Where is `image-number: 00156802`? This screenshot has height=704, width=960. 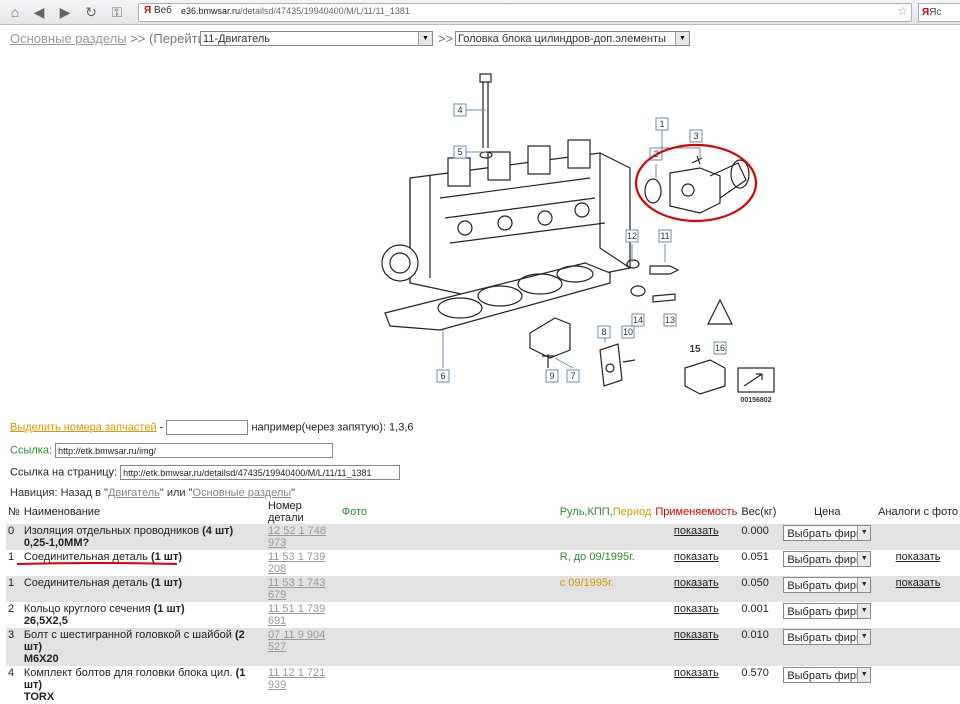 image-number: 00156802 is located at coordinates (755, 400).